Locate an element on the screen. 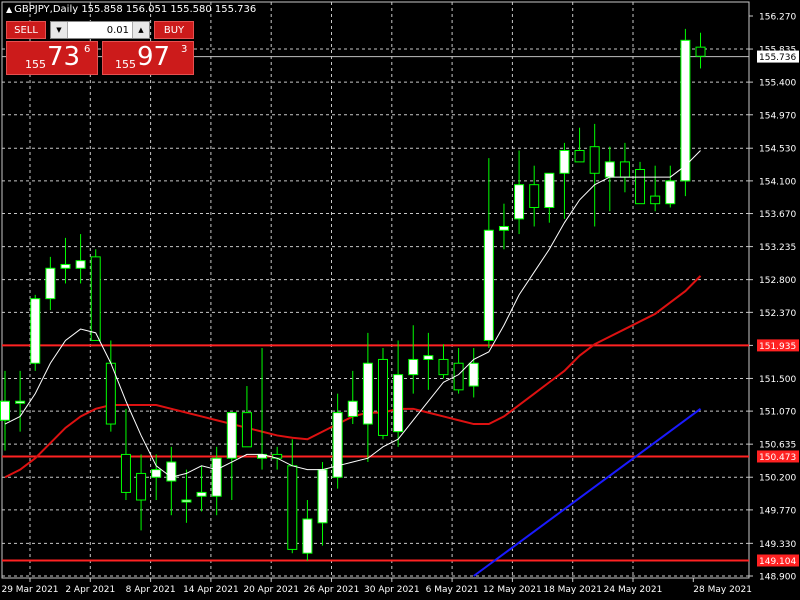 Image resolution: width=800 pixels, height=600 pixels. buy-quote-pips: 97 is located at coordinates (154, 57).